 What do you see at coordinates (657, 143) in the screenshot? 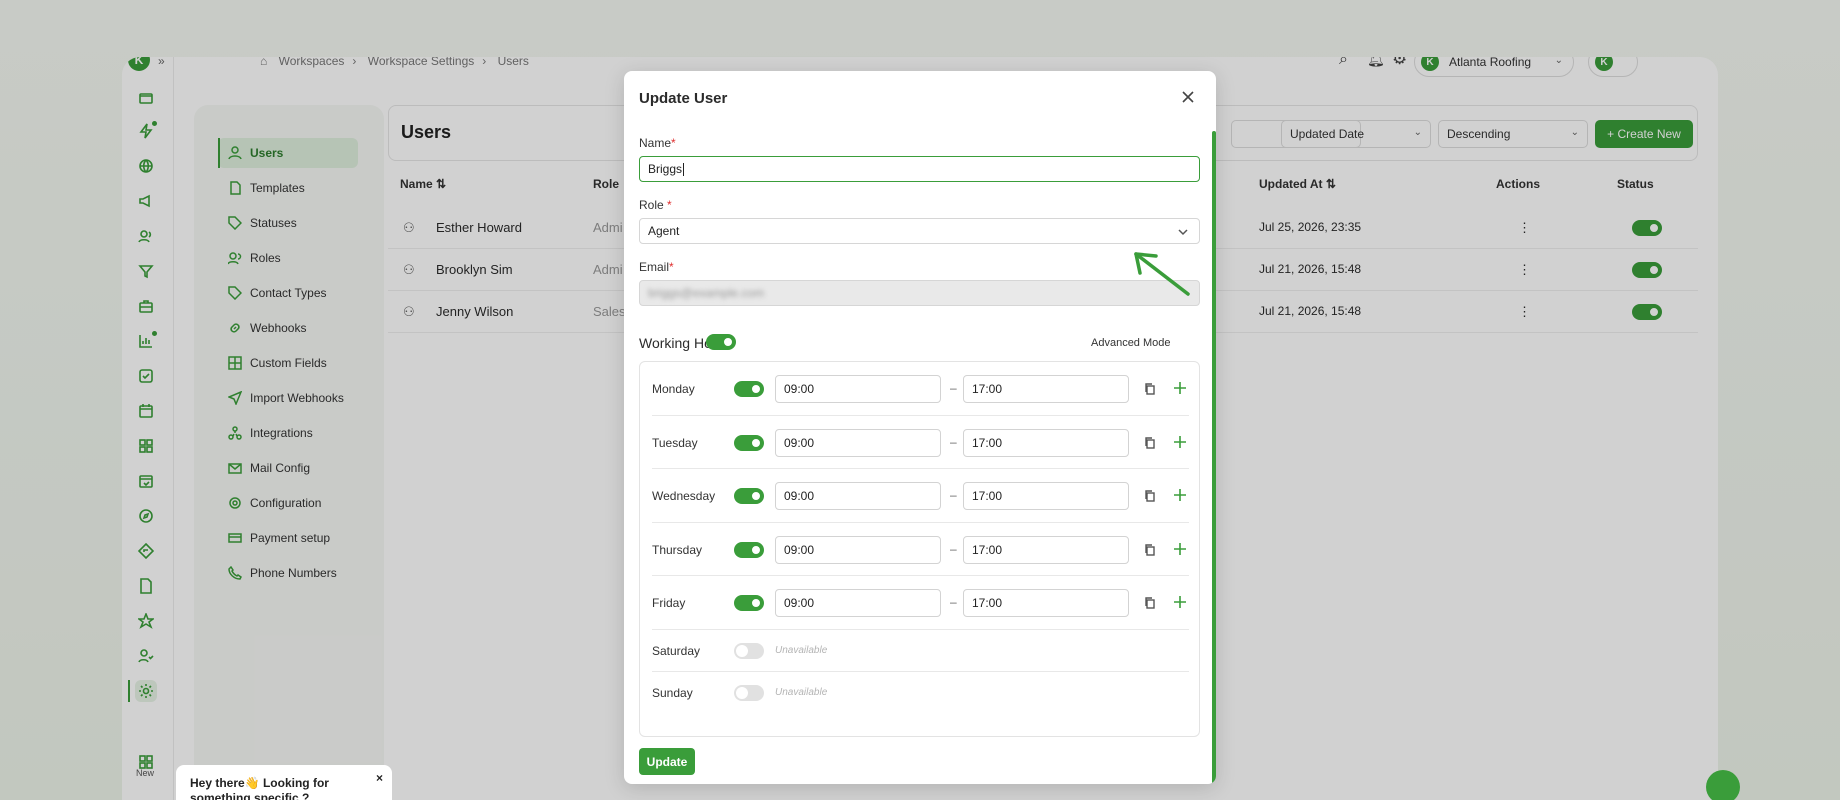
I see `name-label: Name*` at bounding box center [657, 143].